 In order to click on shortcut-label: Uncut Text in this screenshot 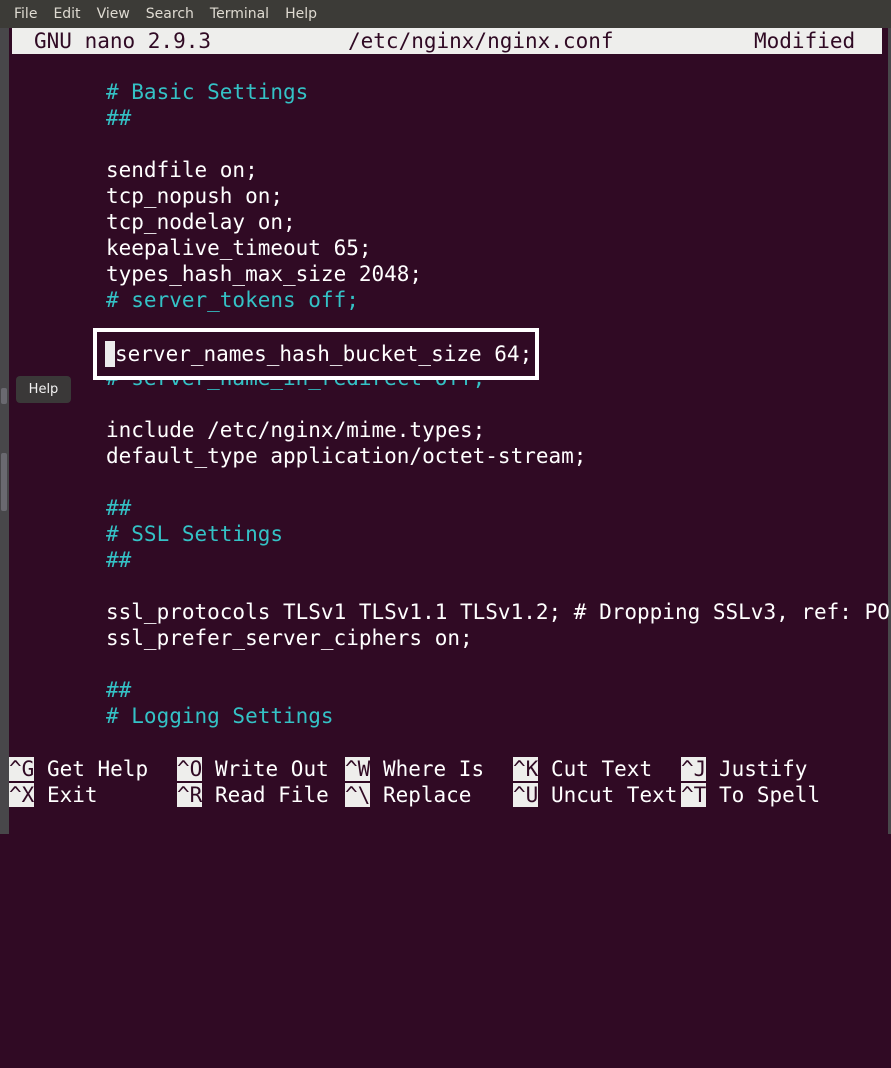, I will do `click(614, 795)`.